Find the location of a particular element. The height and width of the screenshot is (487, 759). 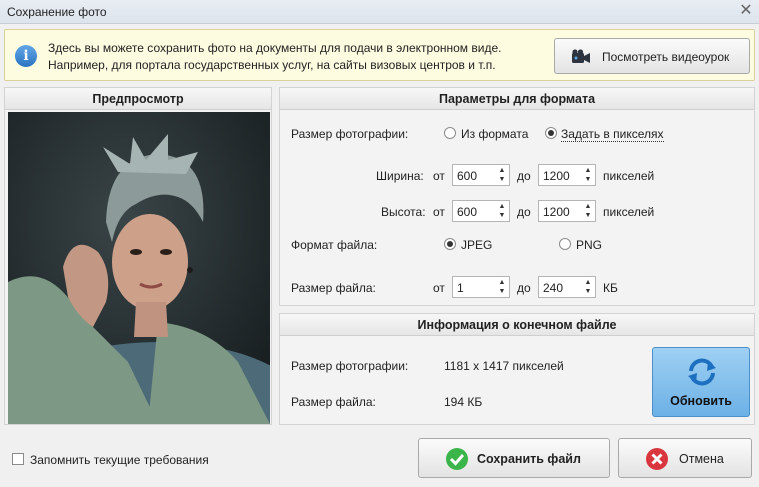

checkmark-icon is located at coordinates (457, 459).